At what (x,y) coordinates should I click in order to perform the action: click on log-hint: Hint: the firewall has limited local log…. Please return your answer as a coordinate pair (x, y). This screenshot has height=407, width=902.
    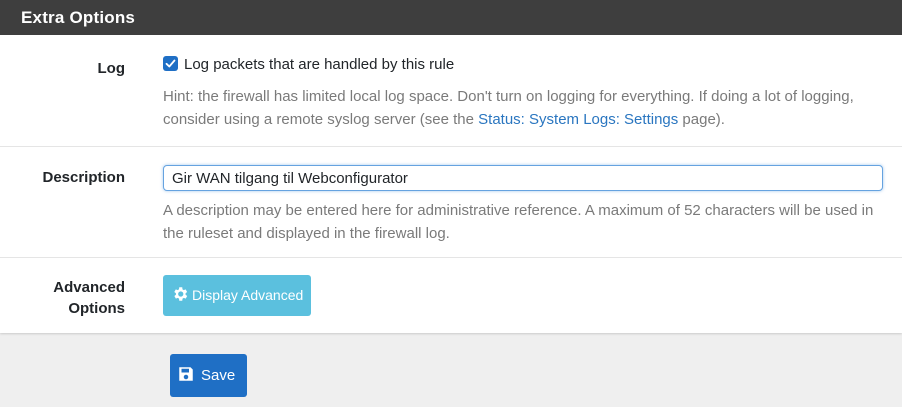
    Looking at the image, I should click on (528, 108).